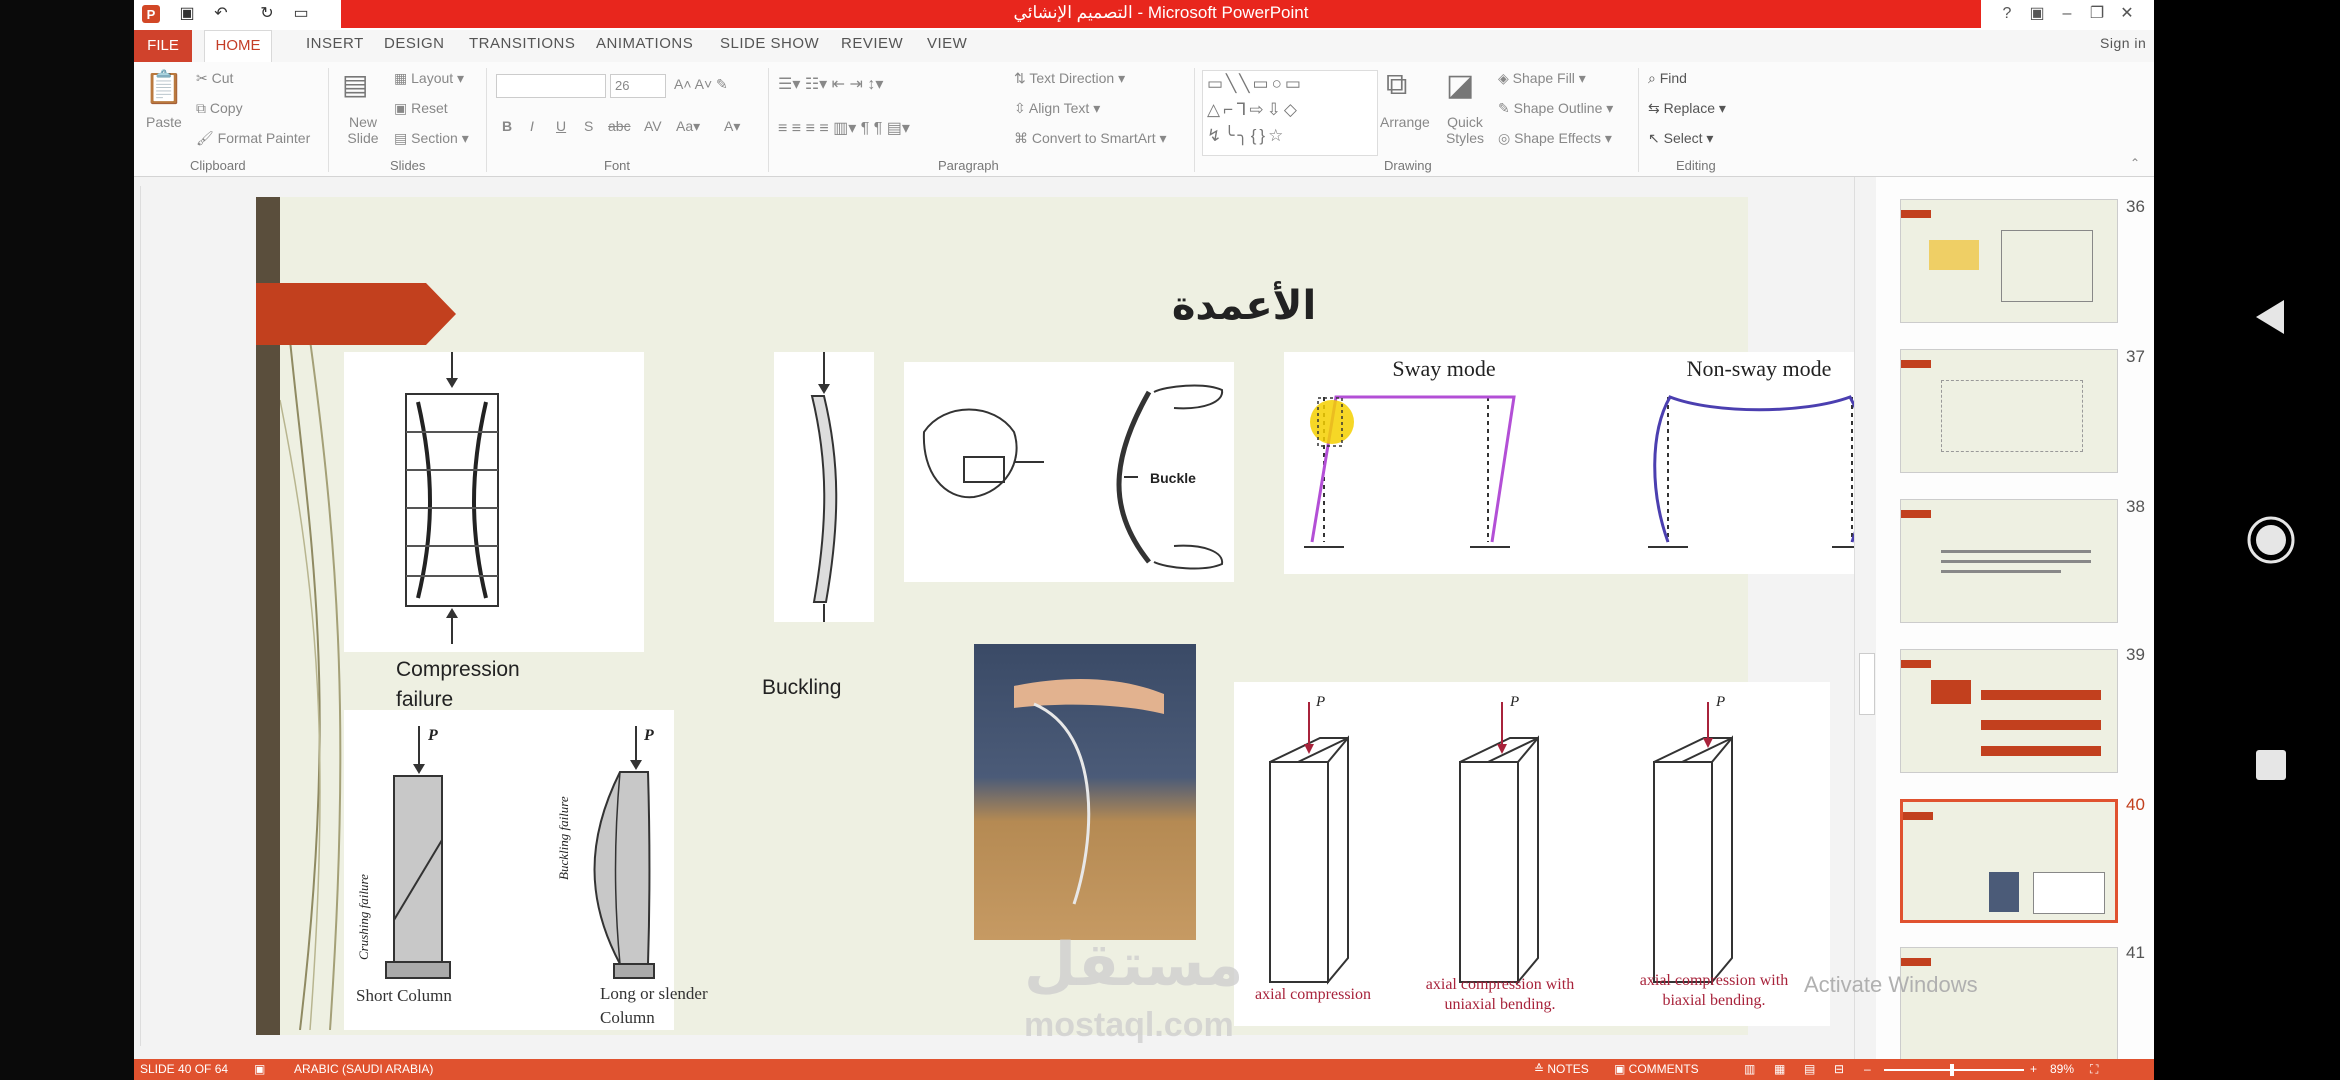 The height and width of the screenshot is (1080, 2340). What do you see at coordinates (1561, 1069) in the screenshot?
I see `notes-button: ≙ NOTES` at bounding box center [1561, 1069].